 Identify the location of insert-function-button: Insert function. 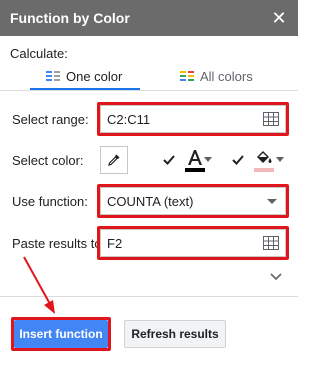
(61, 334).